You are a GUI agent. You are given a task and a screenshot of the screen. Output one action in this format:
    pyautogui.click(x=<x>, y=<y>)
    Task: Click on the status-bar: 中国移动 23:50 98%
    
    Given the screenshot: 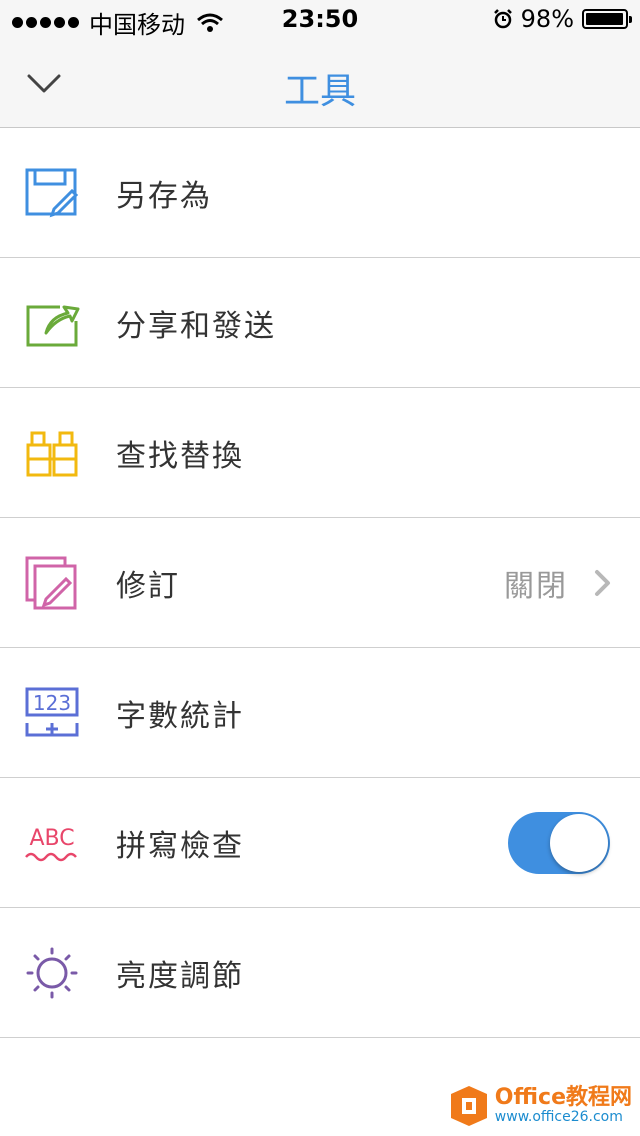 What is the action you would take?
    pyautogui.click(x=320, y=20)
    